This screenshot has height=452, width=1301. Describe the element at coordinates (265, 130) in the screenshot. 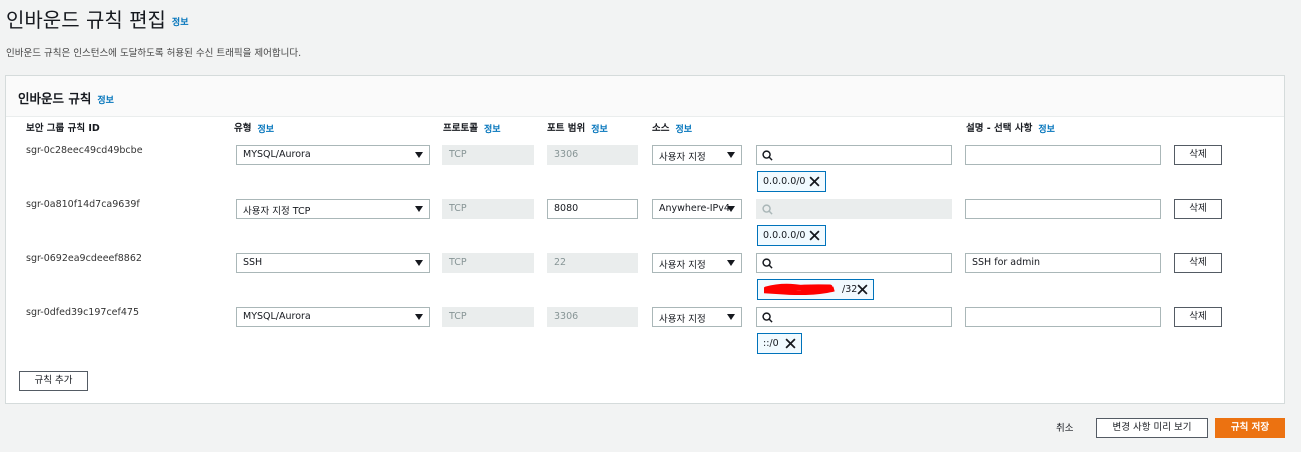

I see `type-info-link: 정보` at that location.